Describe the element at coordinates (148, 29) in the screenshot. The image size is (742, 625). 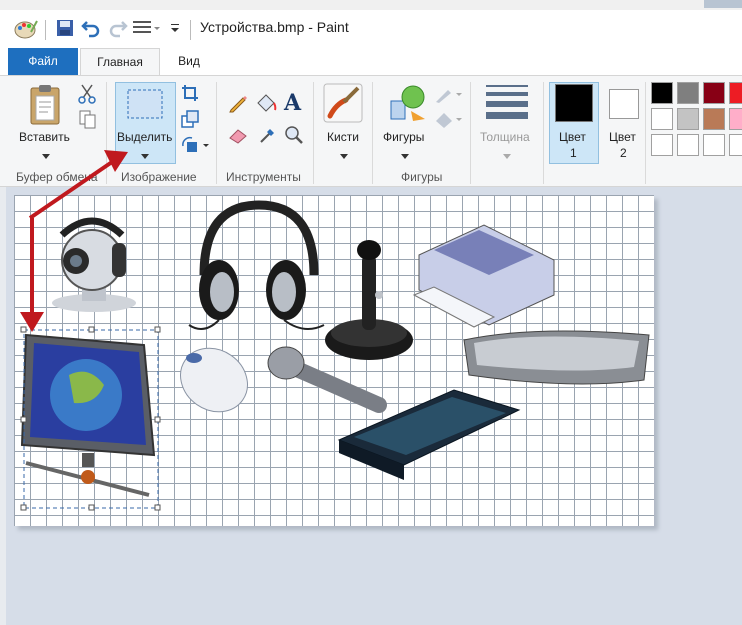
I see `list-menu-icon` at that location.